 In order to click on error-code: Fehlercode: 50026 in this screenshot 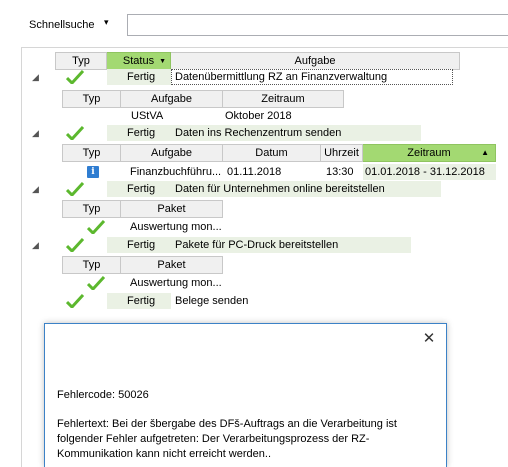, I will do `click(103, 395)`.